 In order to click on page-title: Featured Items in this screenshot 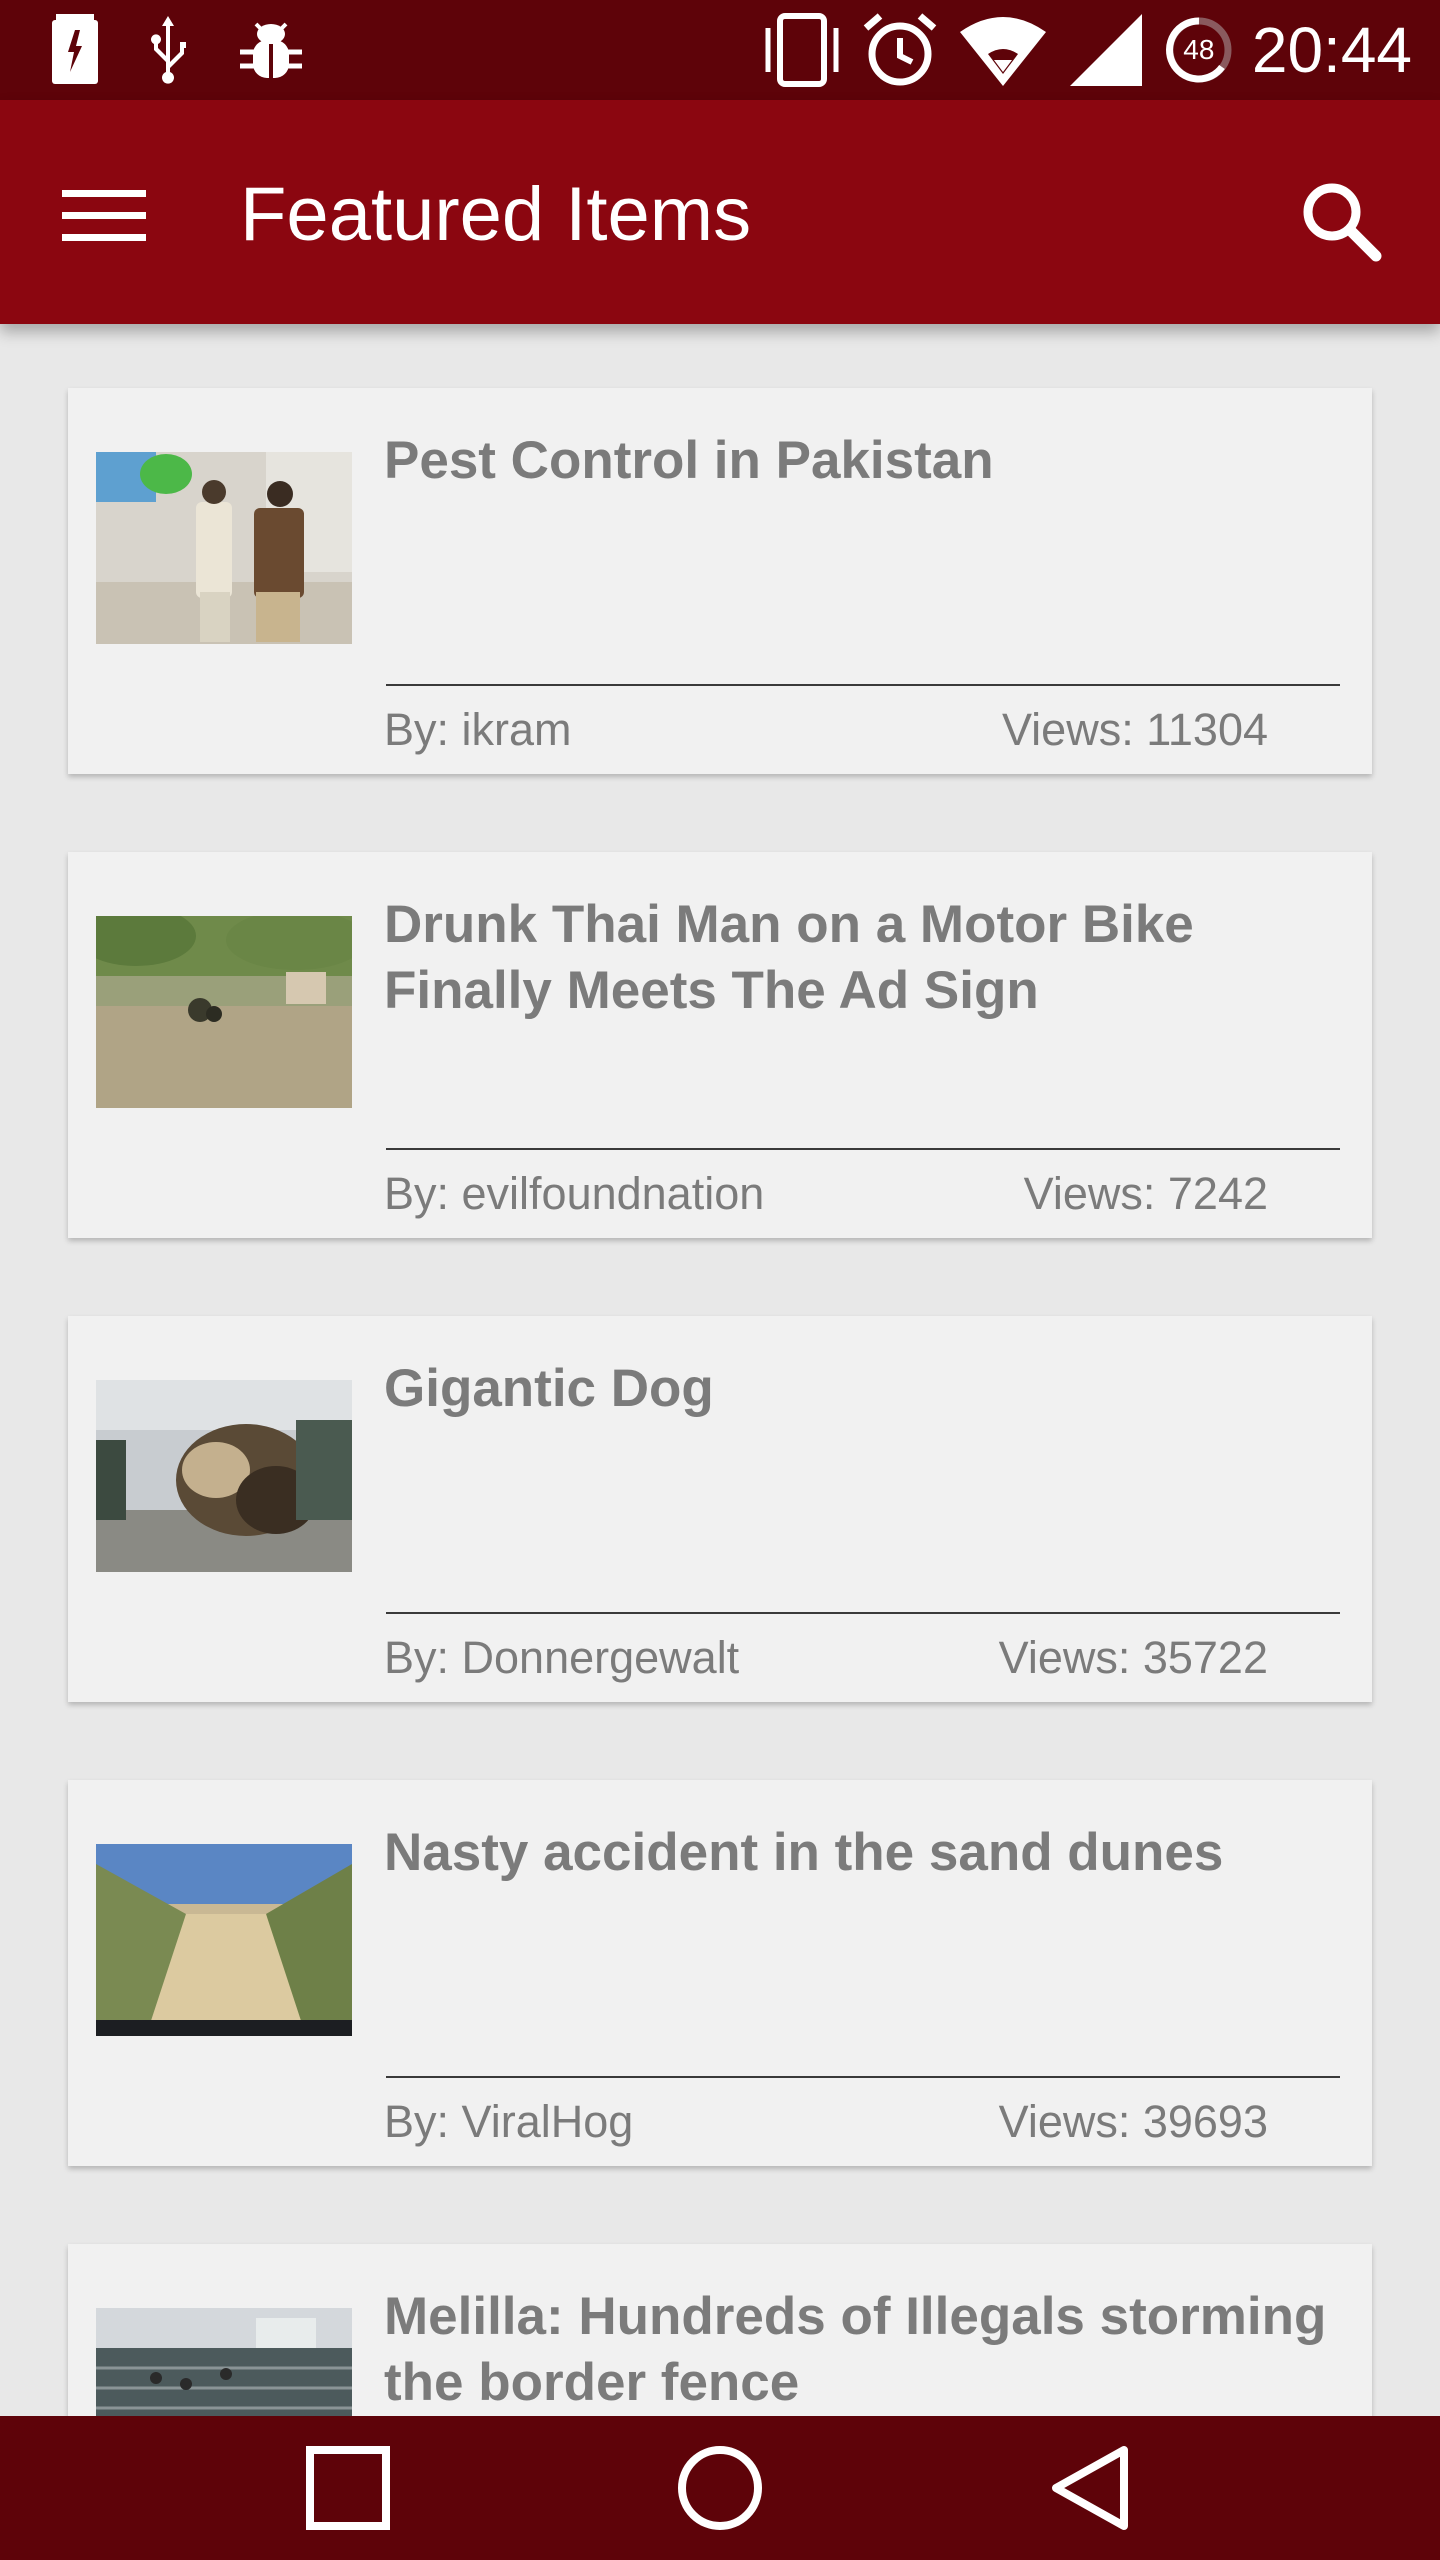, I will do `click(496, 214)`.